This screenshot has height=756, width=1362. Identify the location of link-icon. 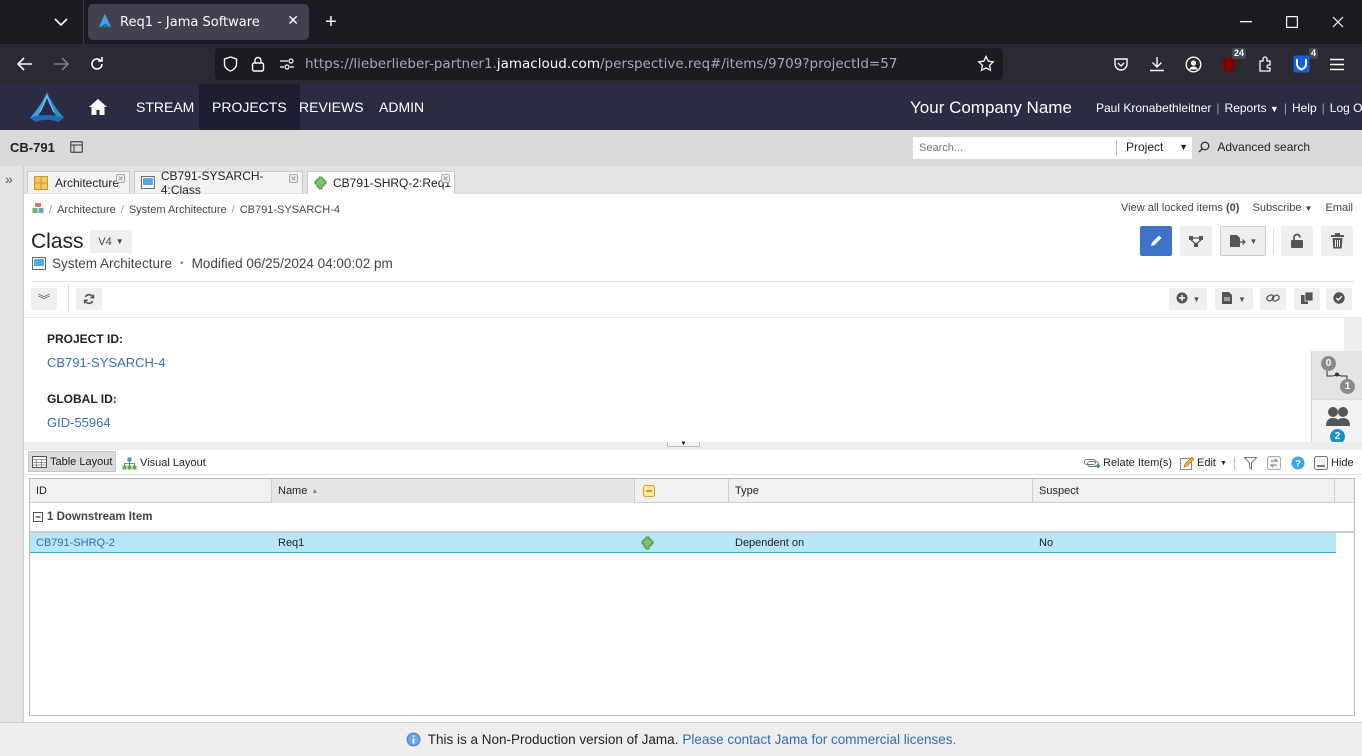
(1273, 299).